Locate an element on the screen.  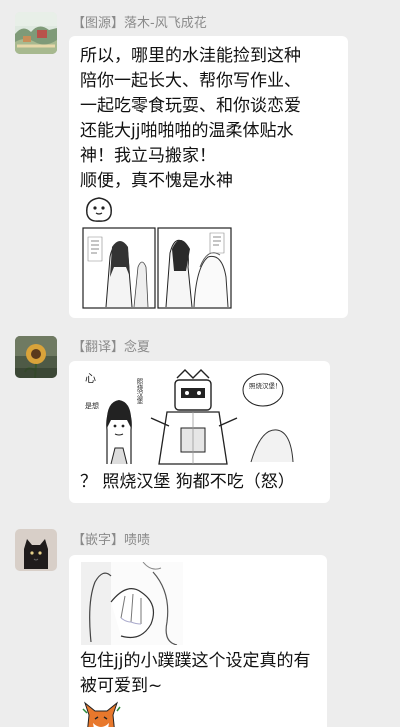
comic-caption: 是想 is located at coordinates (92, 405).